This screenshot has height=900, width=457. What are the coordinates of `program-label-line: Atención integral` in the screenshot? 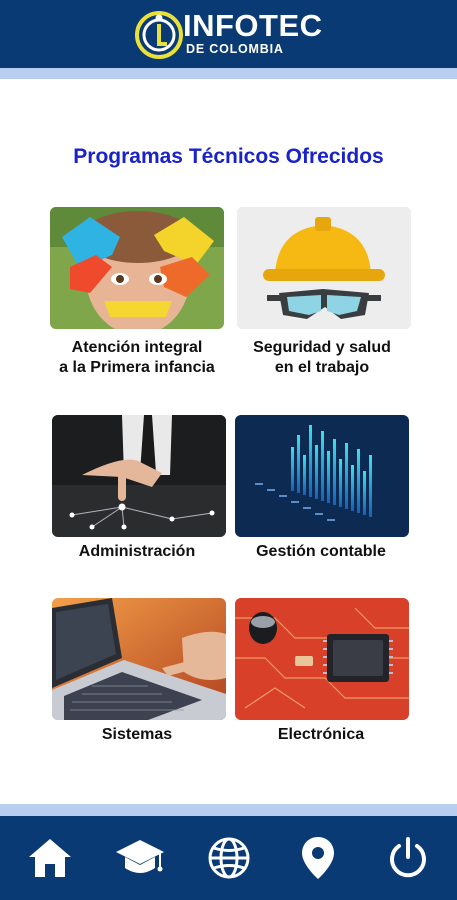 It's located at (137, 347).